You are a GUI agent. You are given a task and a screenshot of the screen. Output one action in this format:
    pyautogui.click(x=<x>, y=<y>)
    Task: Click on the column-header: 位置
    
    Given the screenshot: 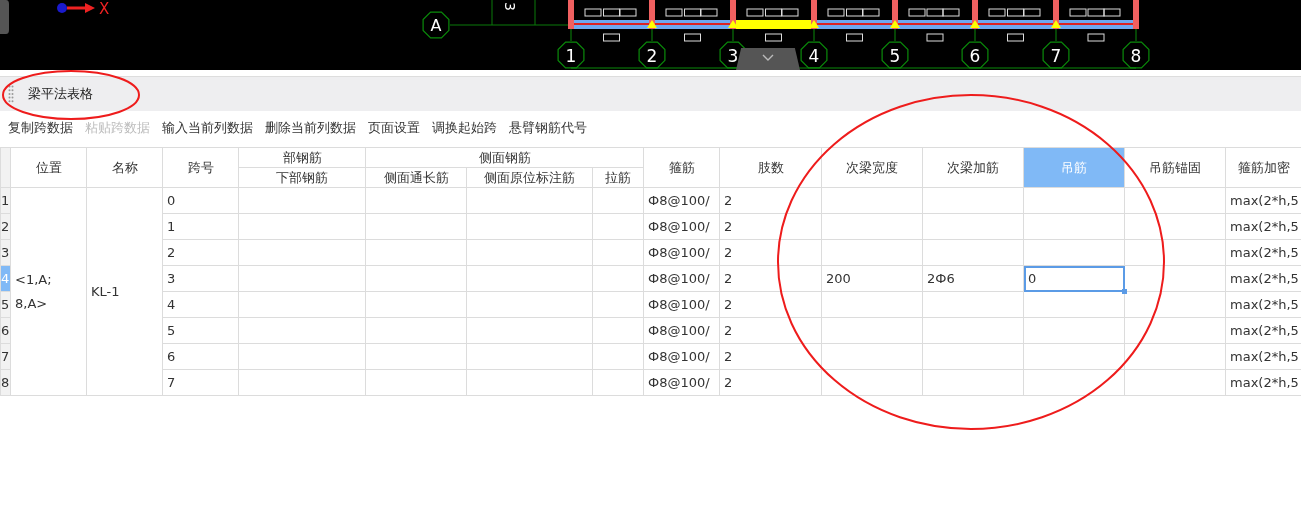 What is the action you would take?
    pyautogui.click(x=48, y=167)
    